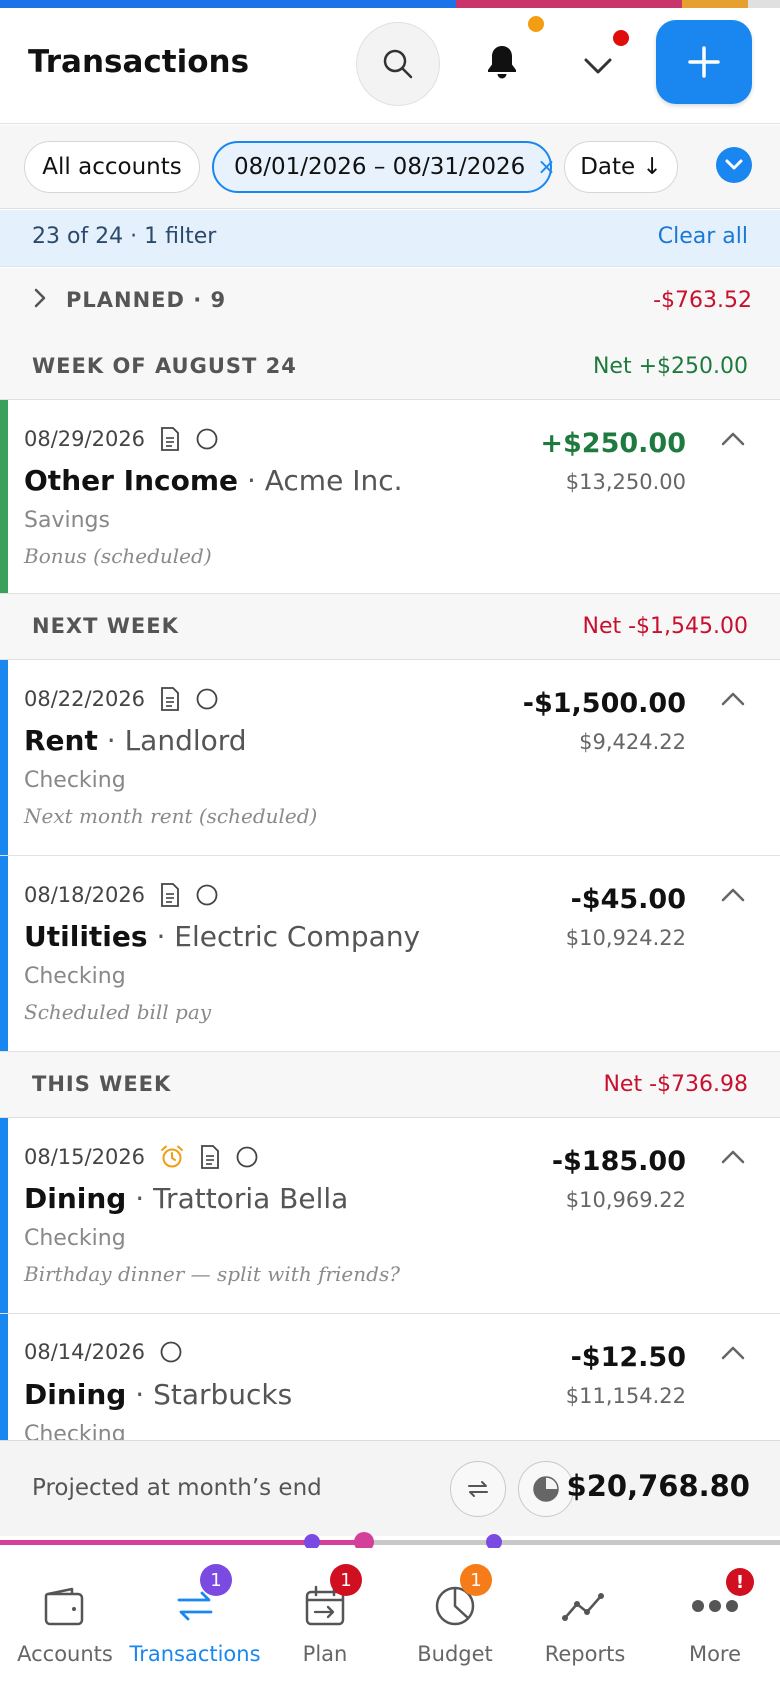 This screenshot has width=780, height=1688. I want to click on tab-reports: Reports, so click(585, 1618).